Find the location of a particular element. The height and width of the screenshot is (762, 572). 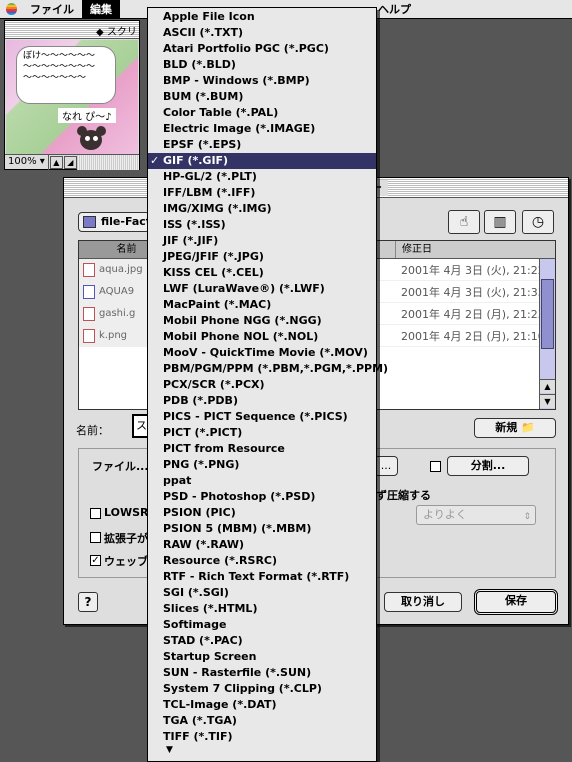

format-menu-item: BLD (*.BLD) is located at coordinates (262, 65).